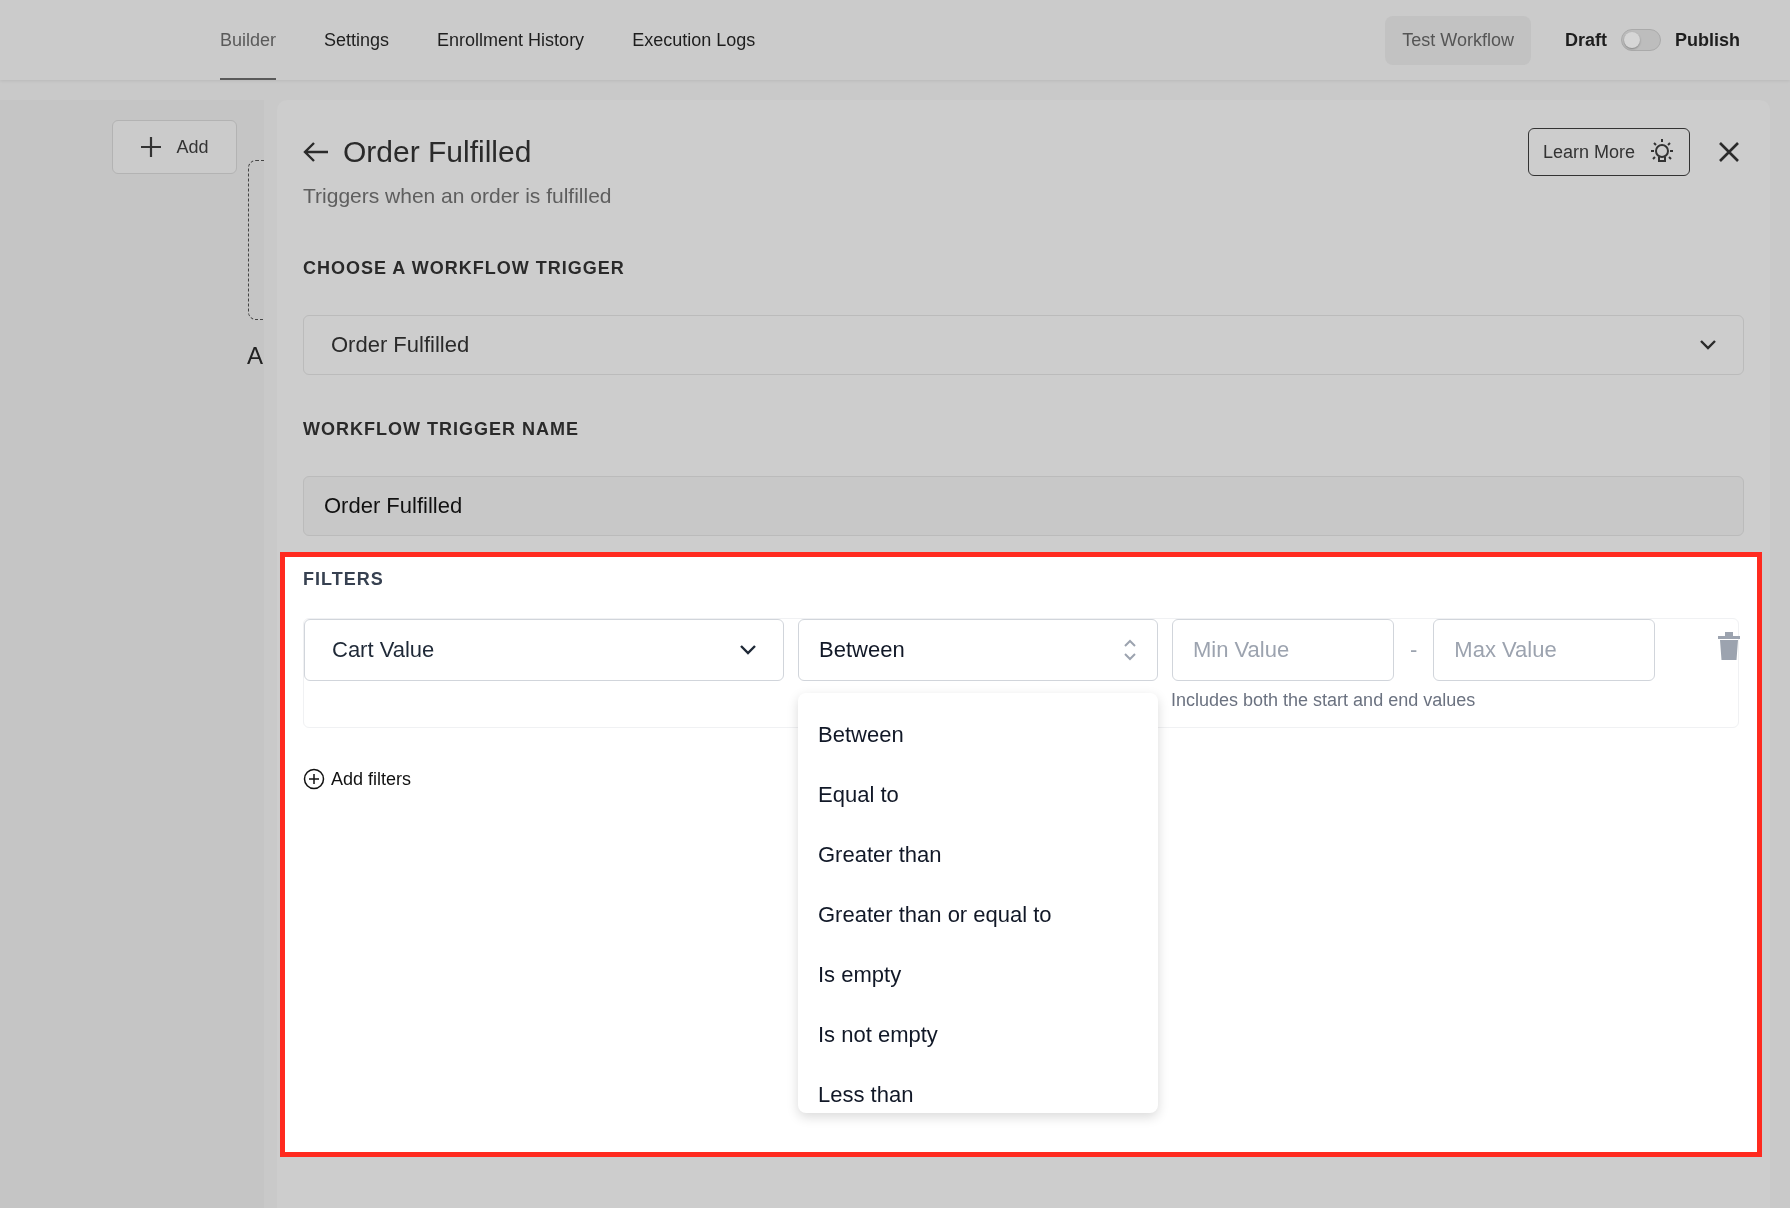 Image resolution: width=1790 pixels, height=1208 pixels. I want to click on menu-option: Greater than or equal to, so click(978, 915).